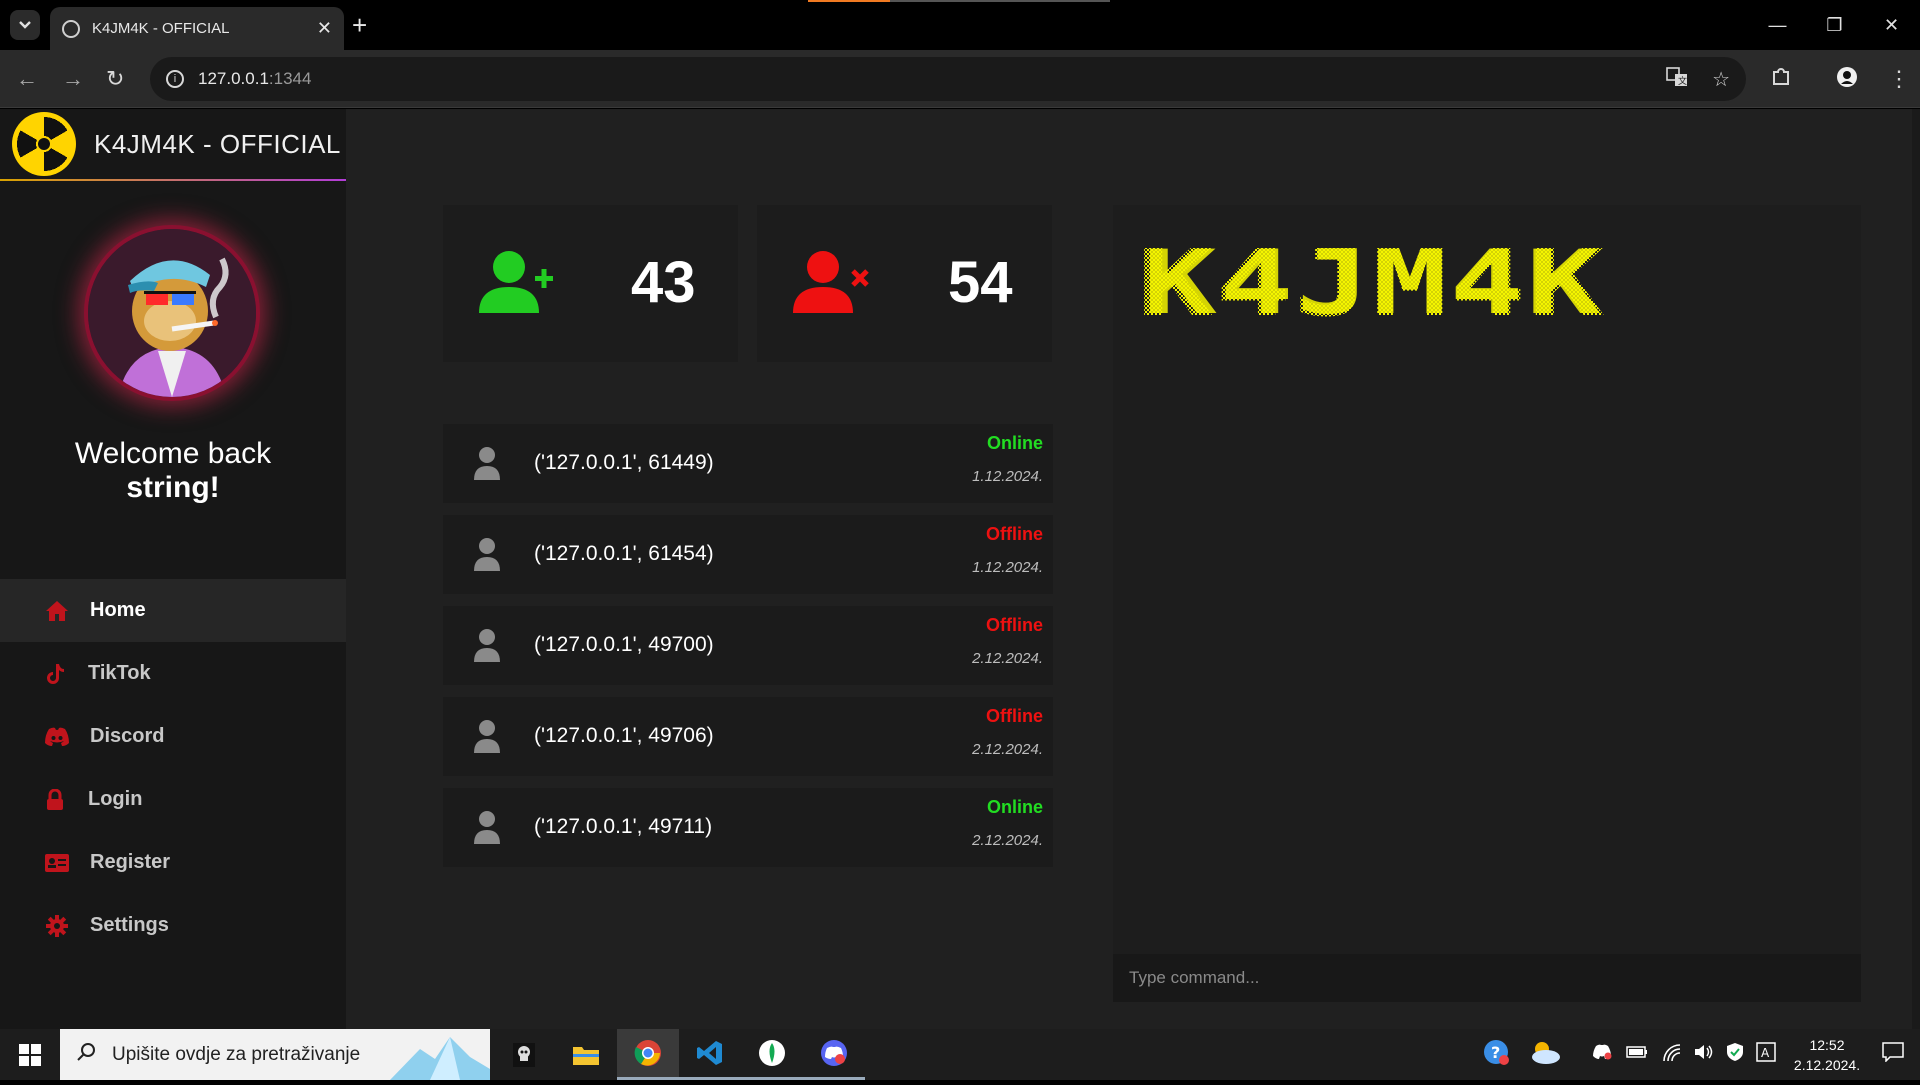  Describe the element at coordinates (324, 28) in the screenshot. I see `tab-close-icon: ✕` at that location.